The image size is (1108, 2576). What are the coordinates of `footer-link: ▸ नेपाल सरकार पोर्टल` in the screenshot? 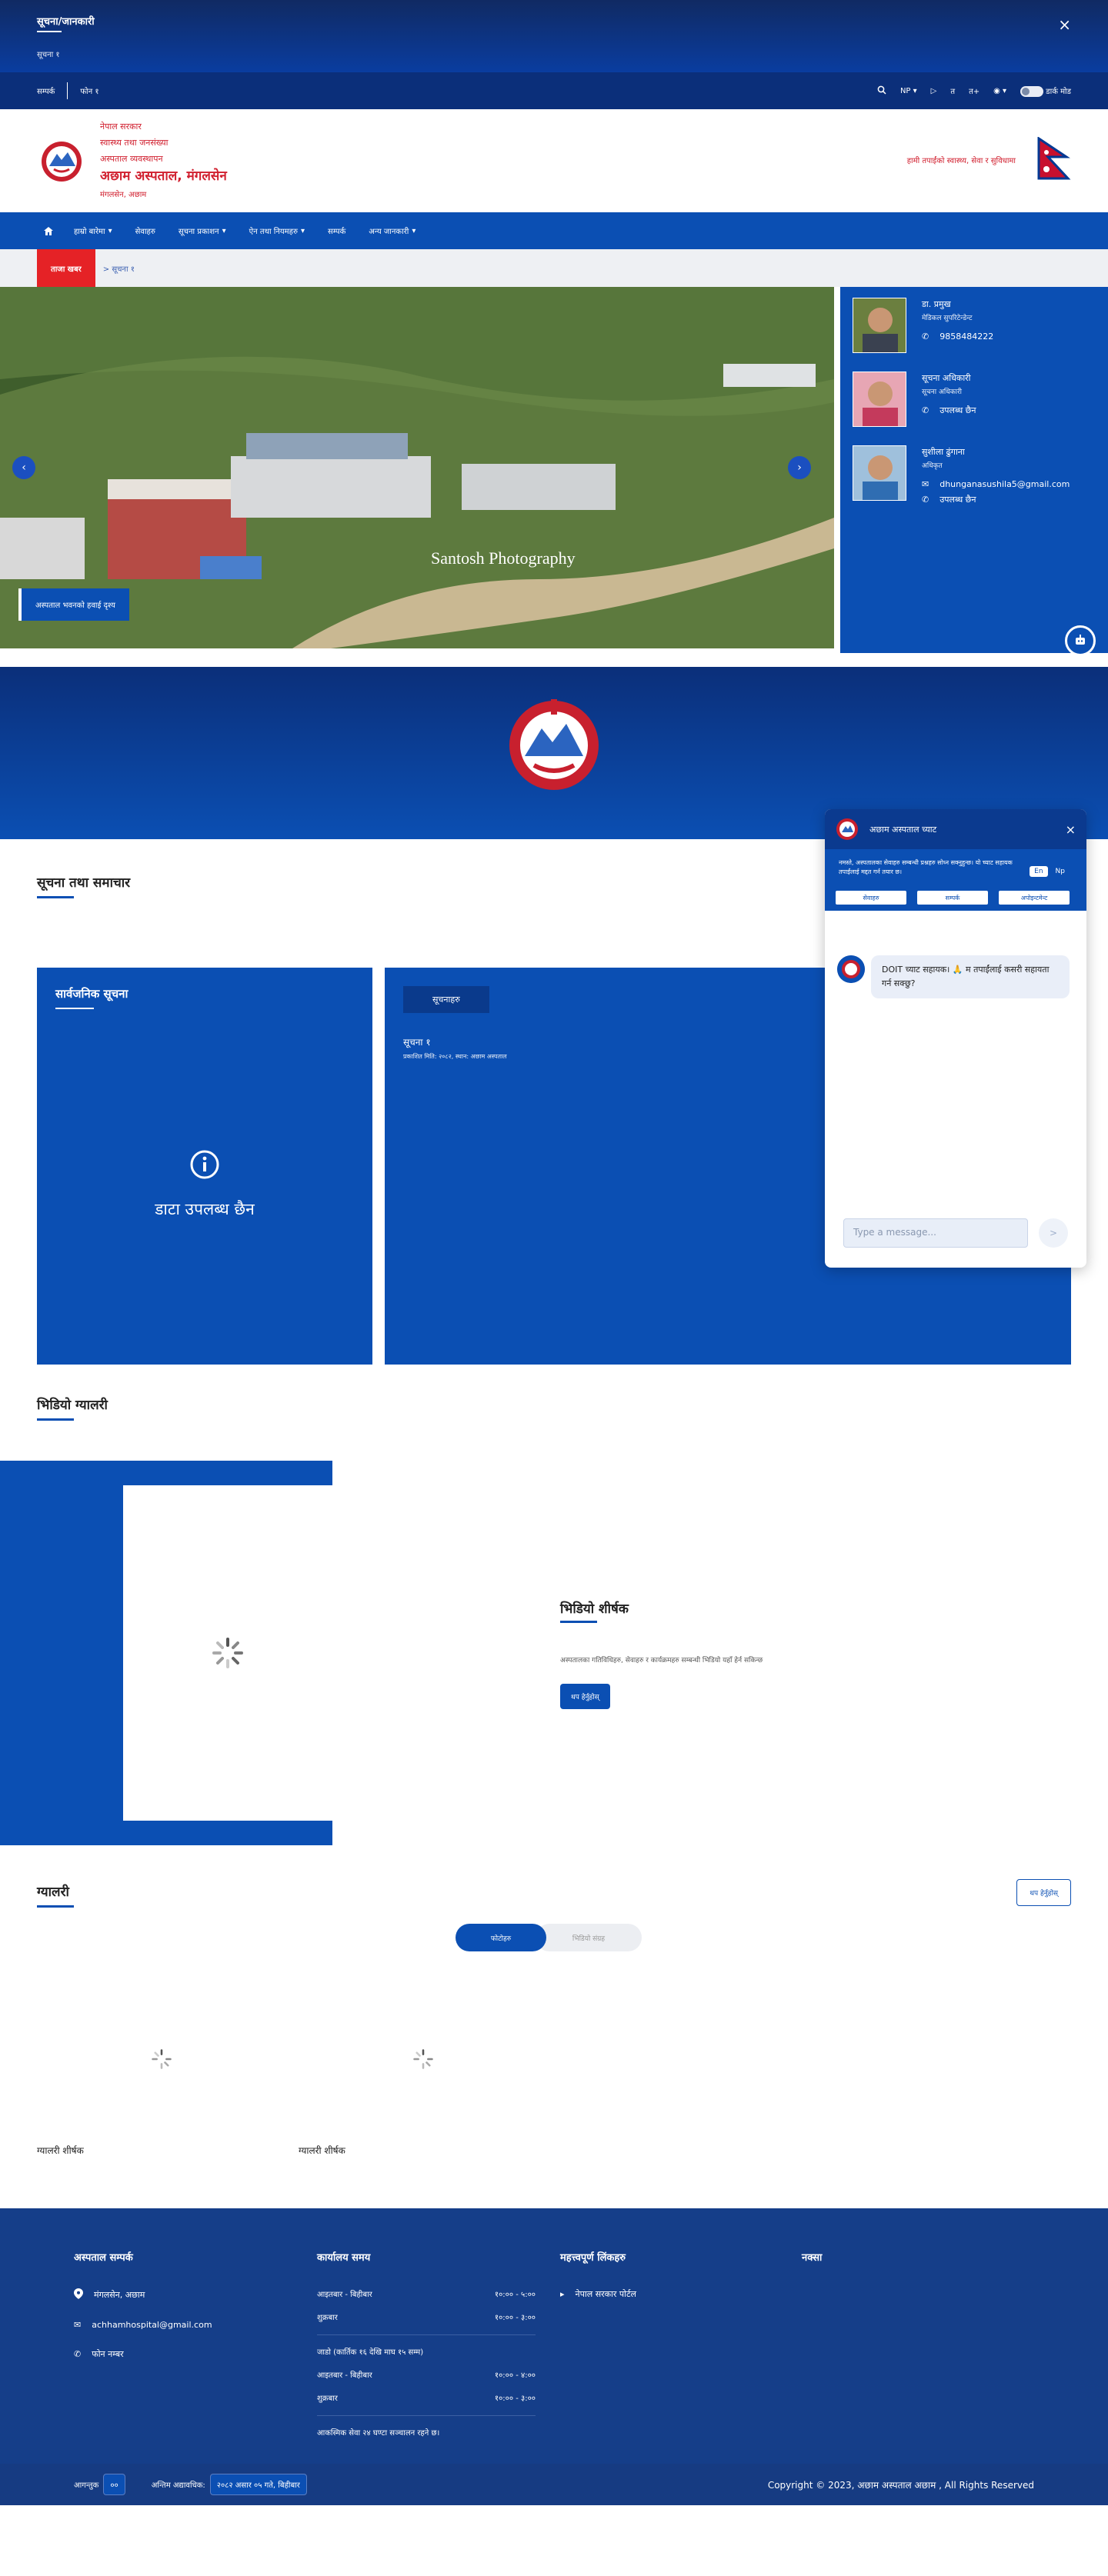 It's located at (598, 2294).